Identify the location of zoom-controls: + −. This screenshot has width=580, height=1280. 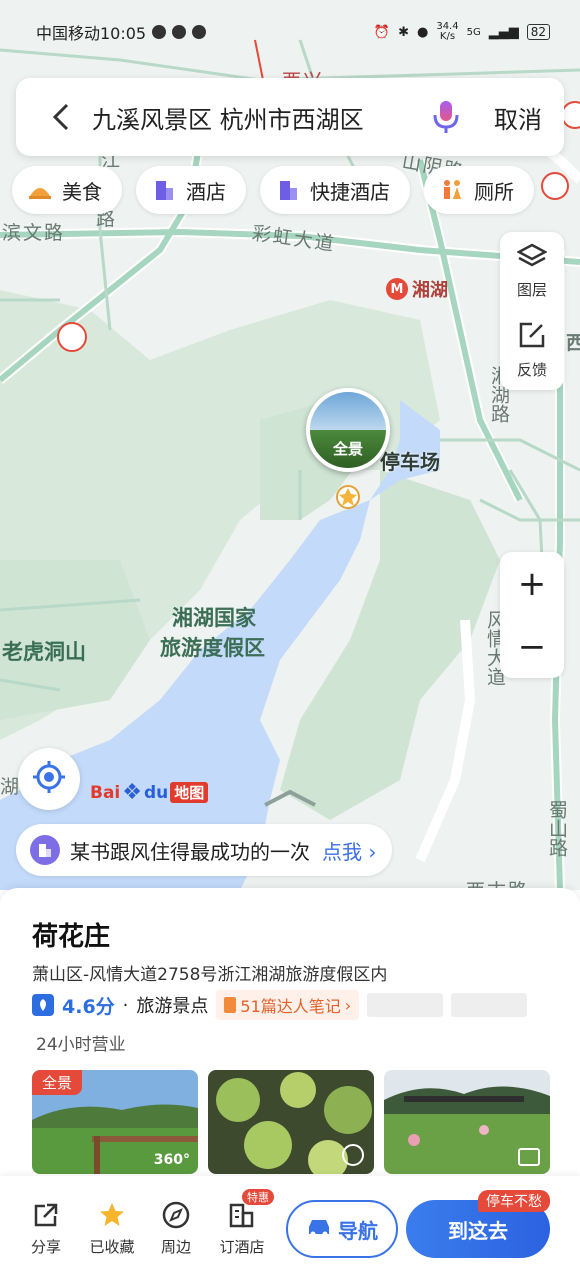
(532, 615).